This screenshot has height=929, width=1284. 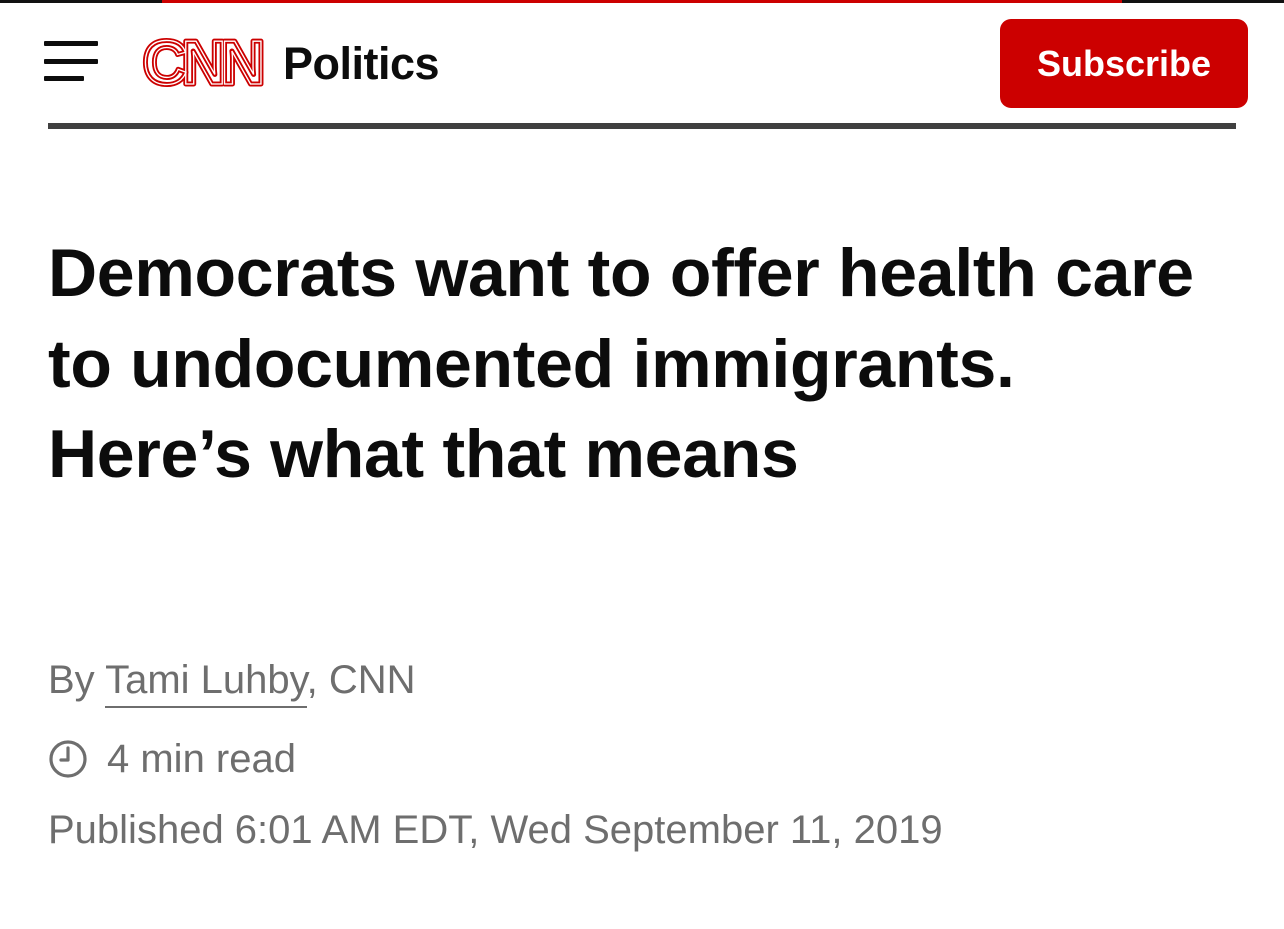 I want to click on header-divider, so click(x=642, y=126).